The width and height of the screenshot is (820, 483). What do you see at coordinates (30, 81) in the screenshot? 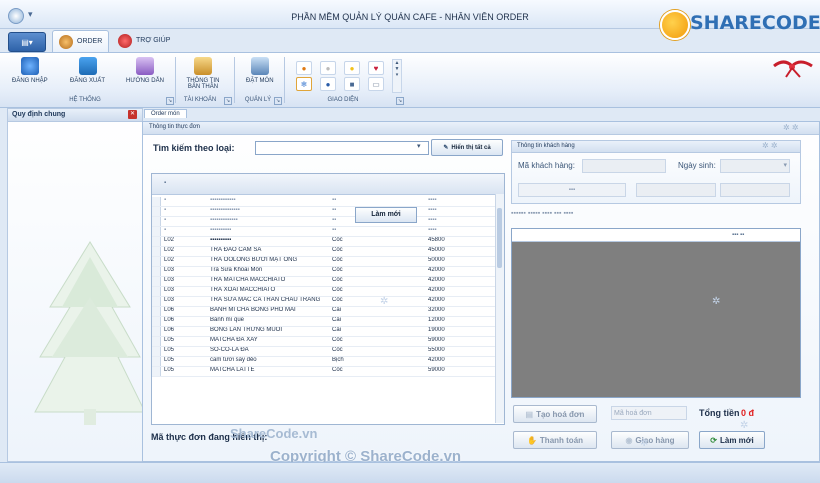
I see `login-label: ĐĂNG NHẬP` at bounding box center [30, 81].